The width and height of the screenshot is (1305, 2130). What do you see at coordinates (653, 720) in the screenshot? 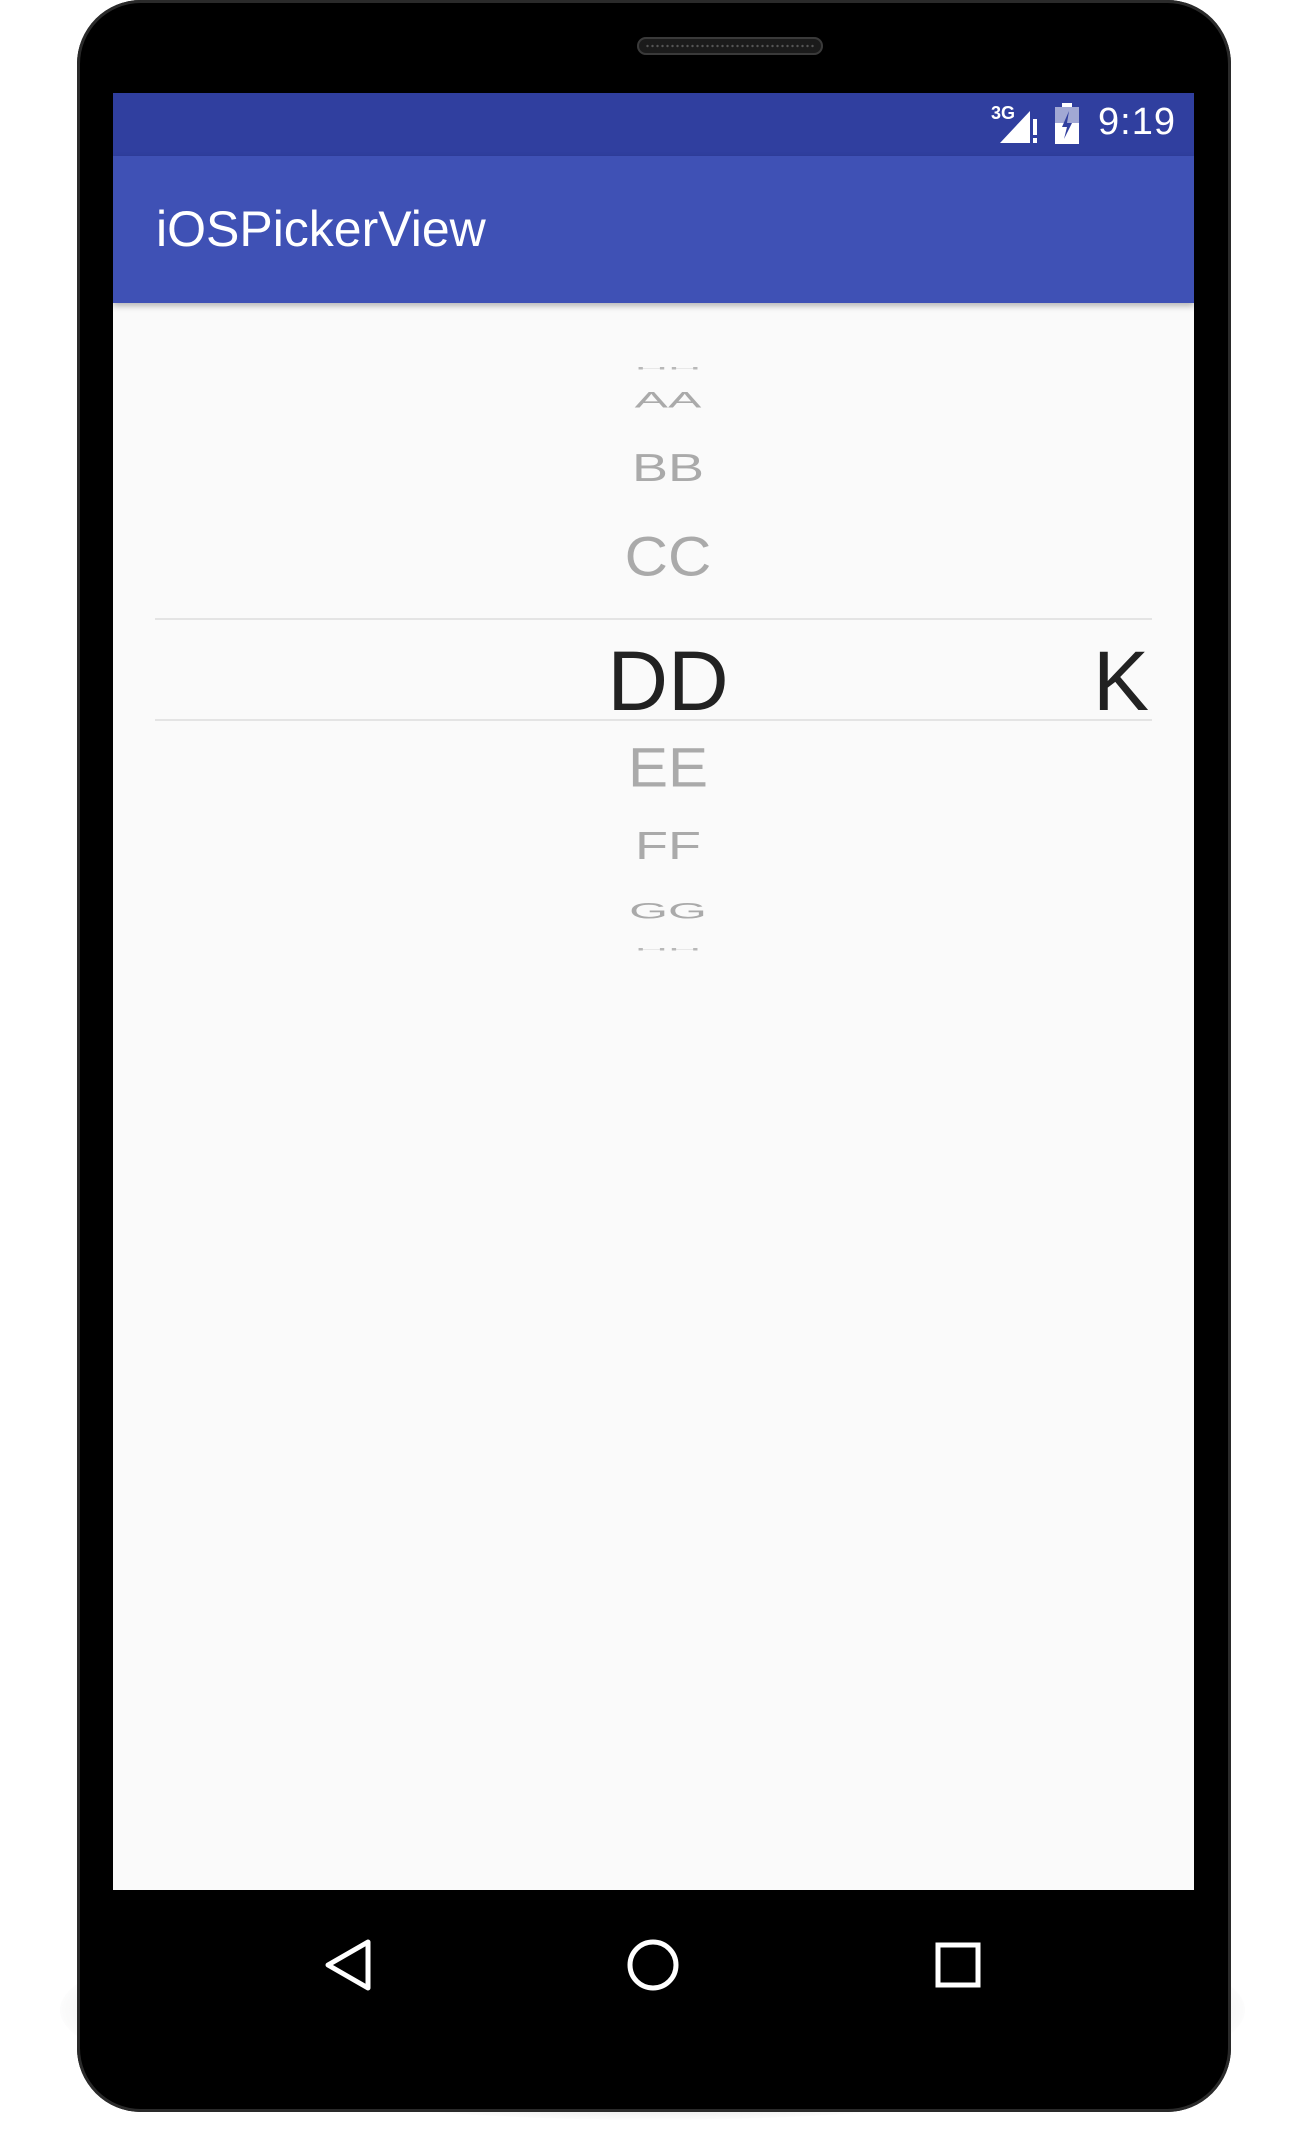
I see `selection-line-bottom` at bounding box center [653, 720].